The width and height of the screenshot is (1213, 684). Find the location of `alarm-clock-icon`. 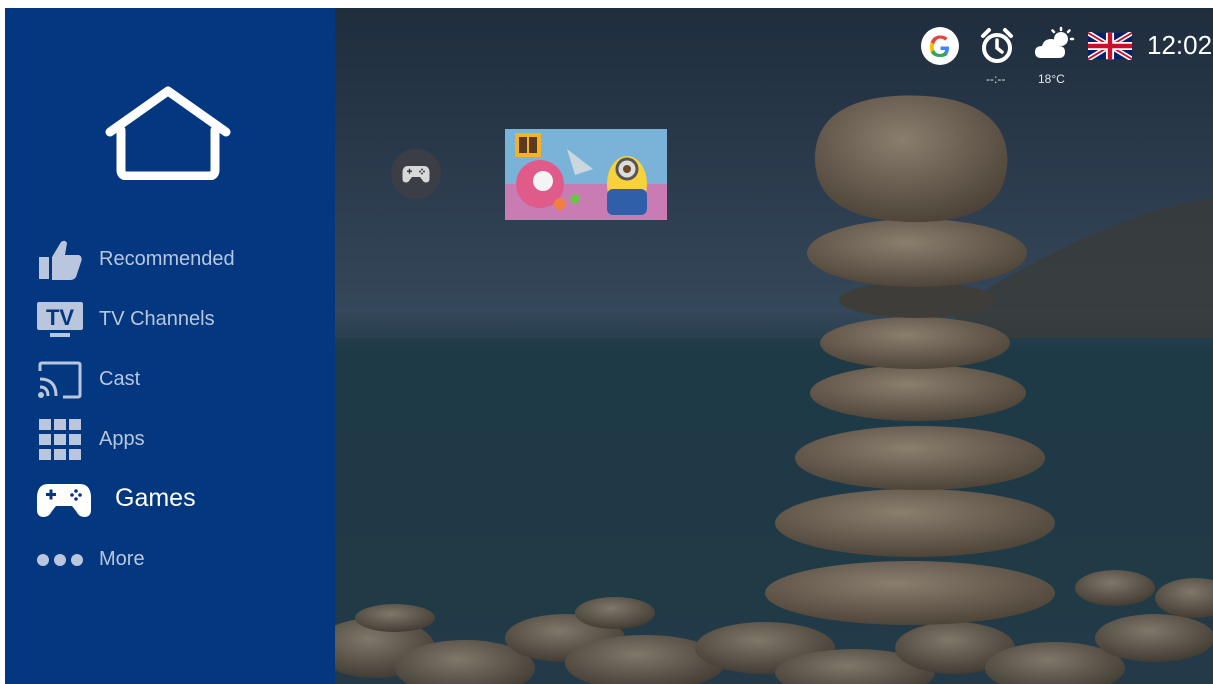

alarm-clock-icon is located at coordinates (997, 46).